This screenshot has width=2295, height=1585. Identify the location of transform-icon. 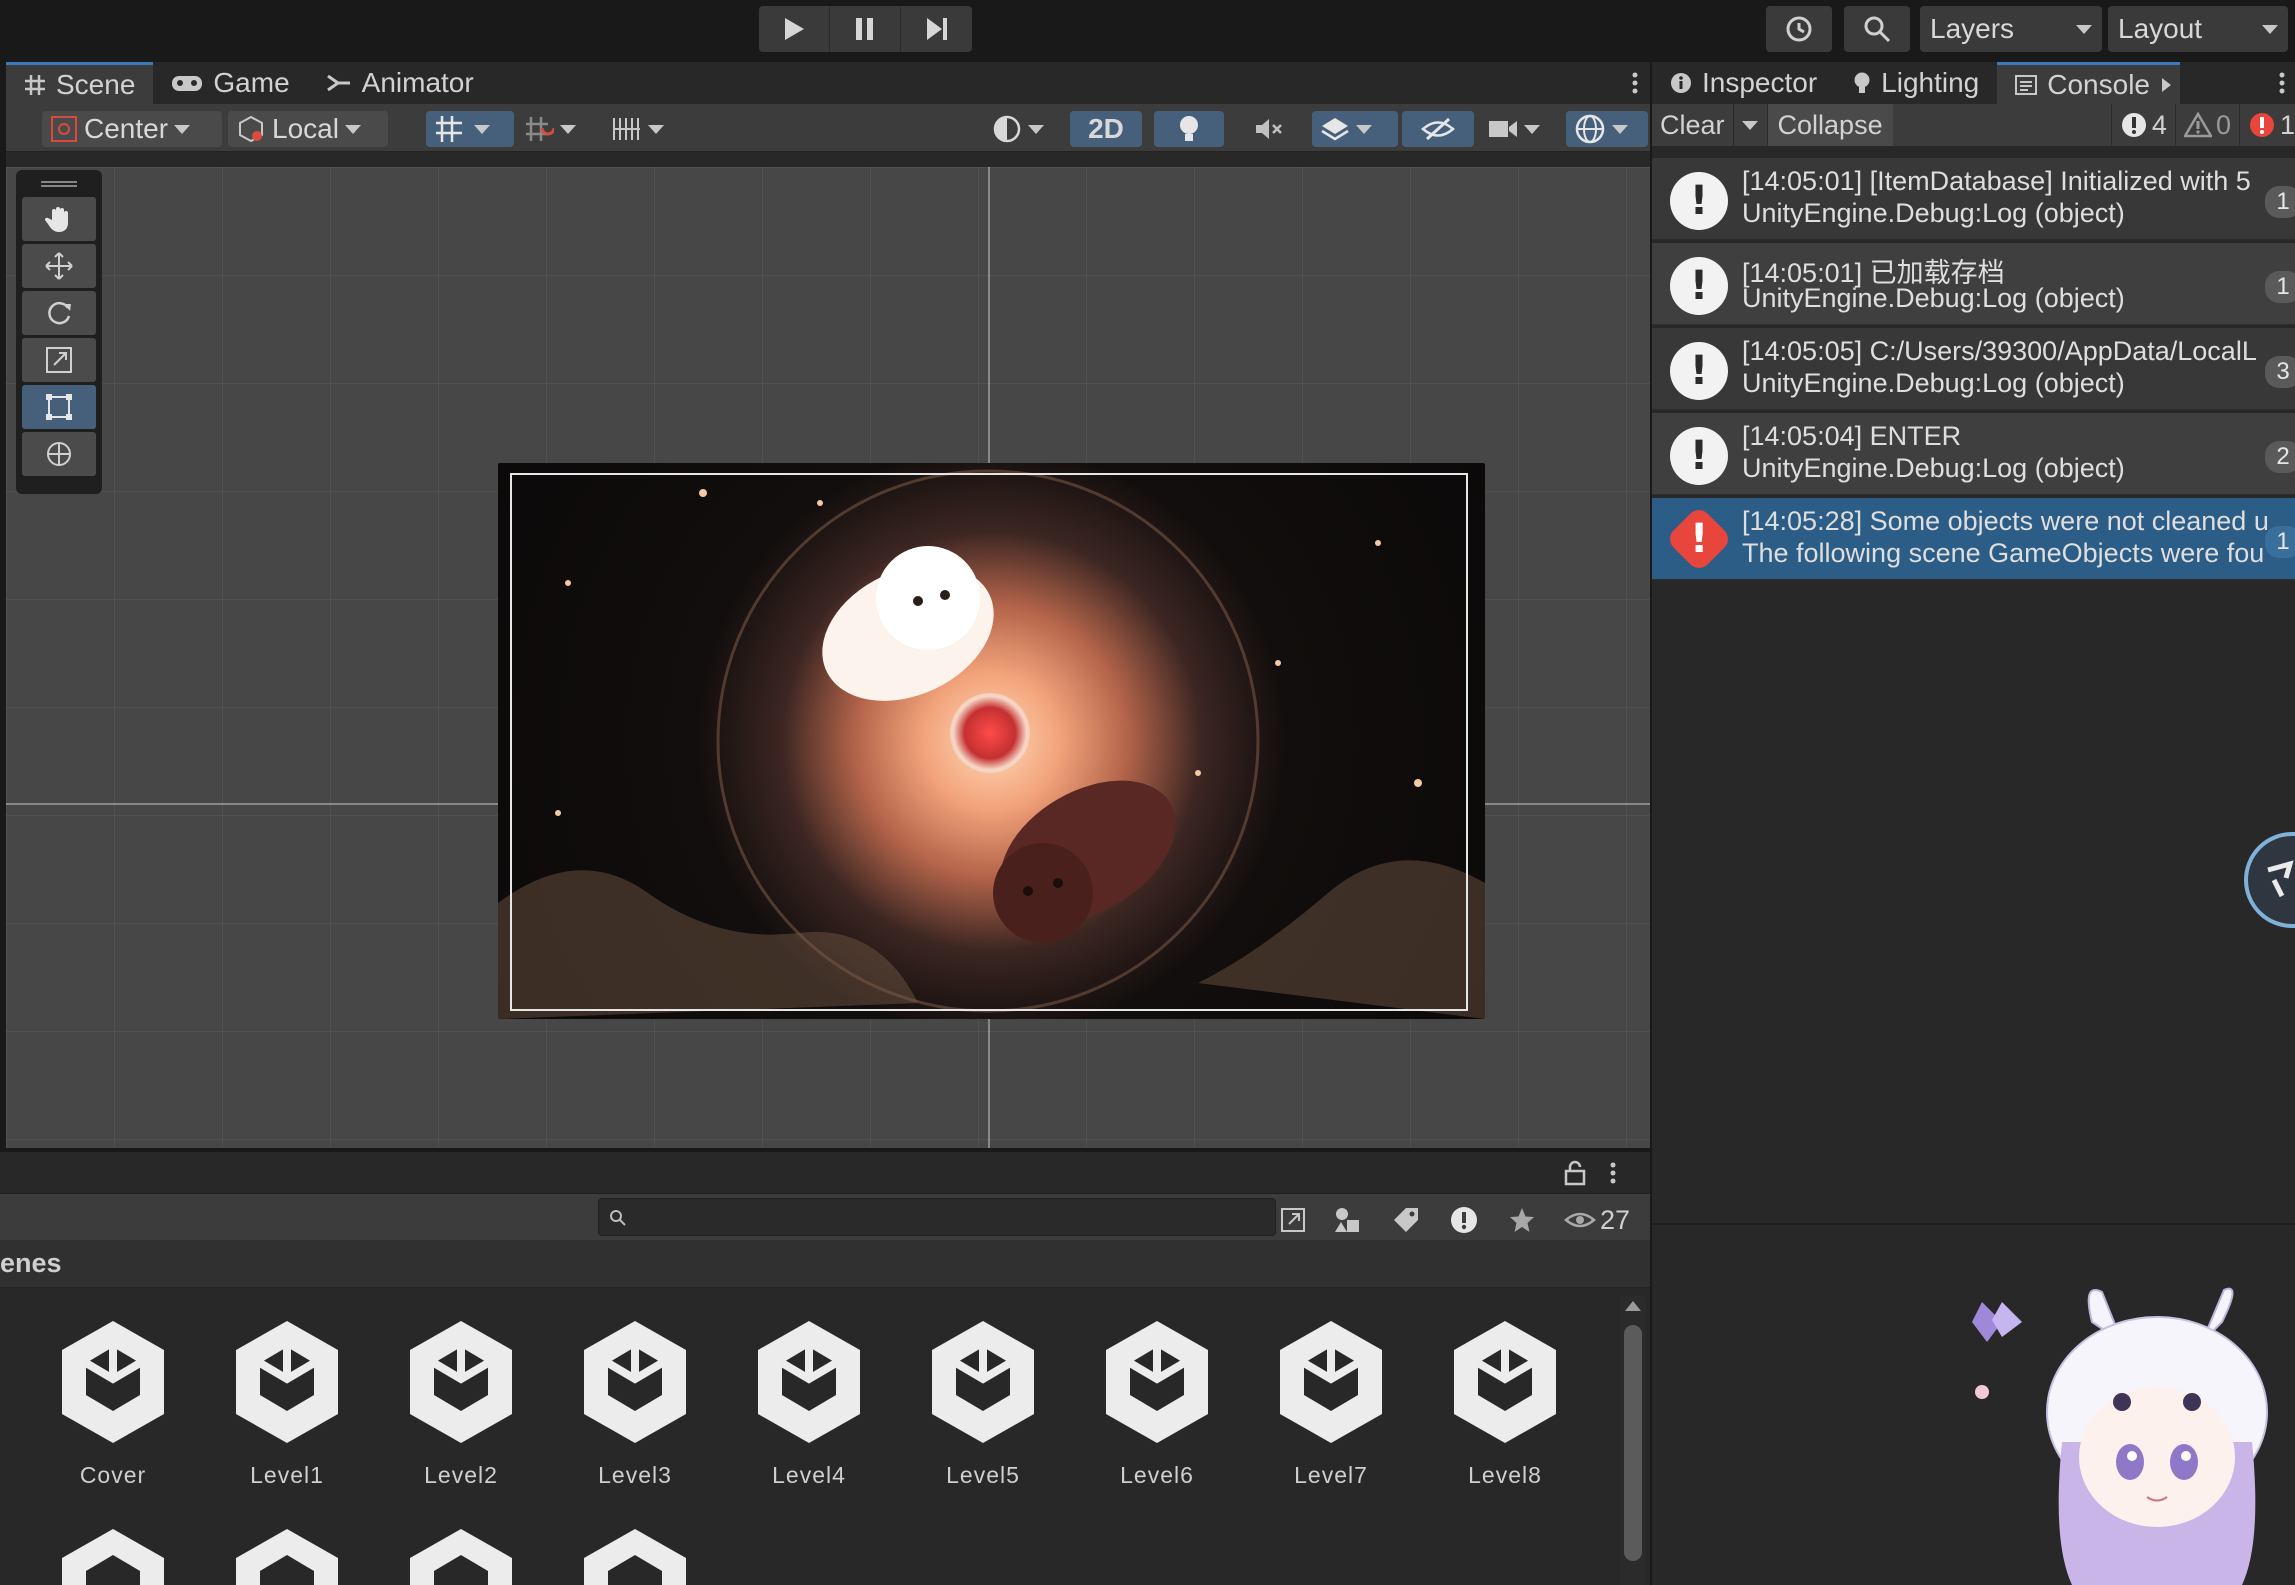
(59, 454).